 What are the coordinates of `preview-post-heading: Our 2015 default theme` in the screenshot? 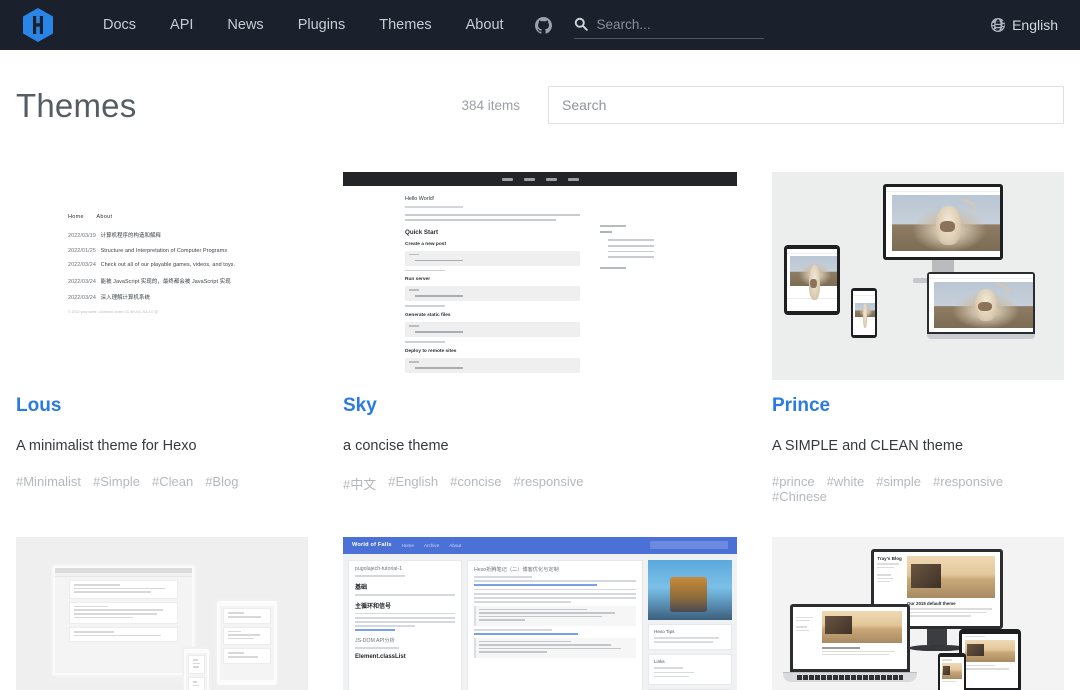 It's located at (931, 604).